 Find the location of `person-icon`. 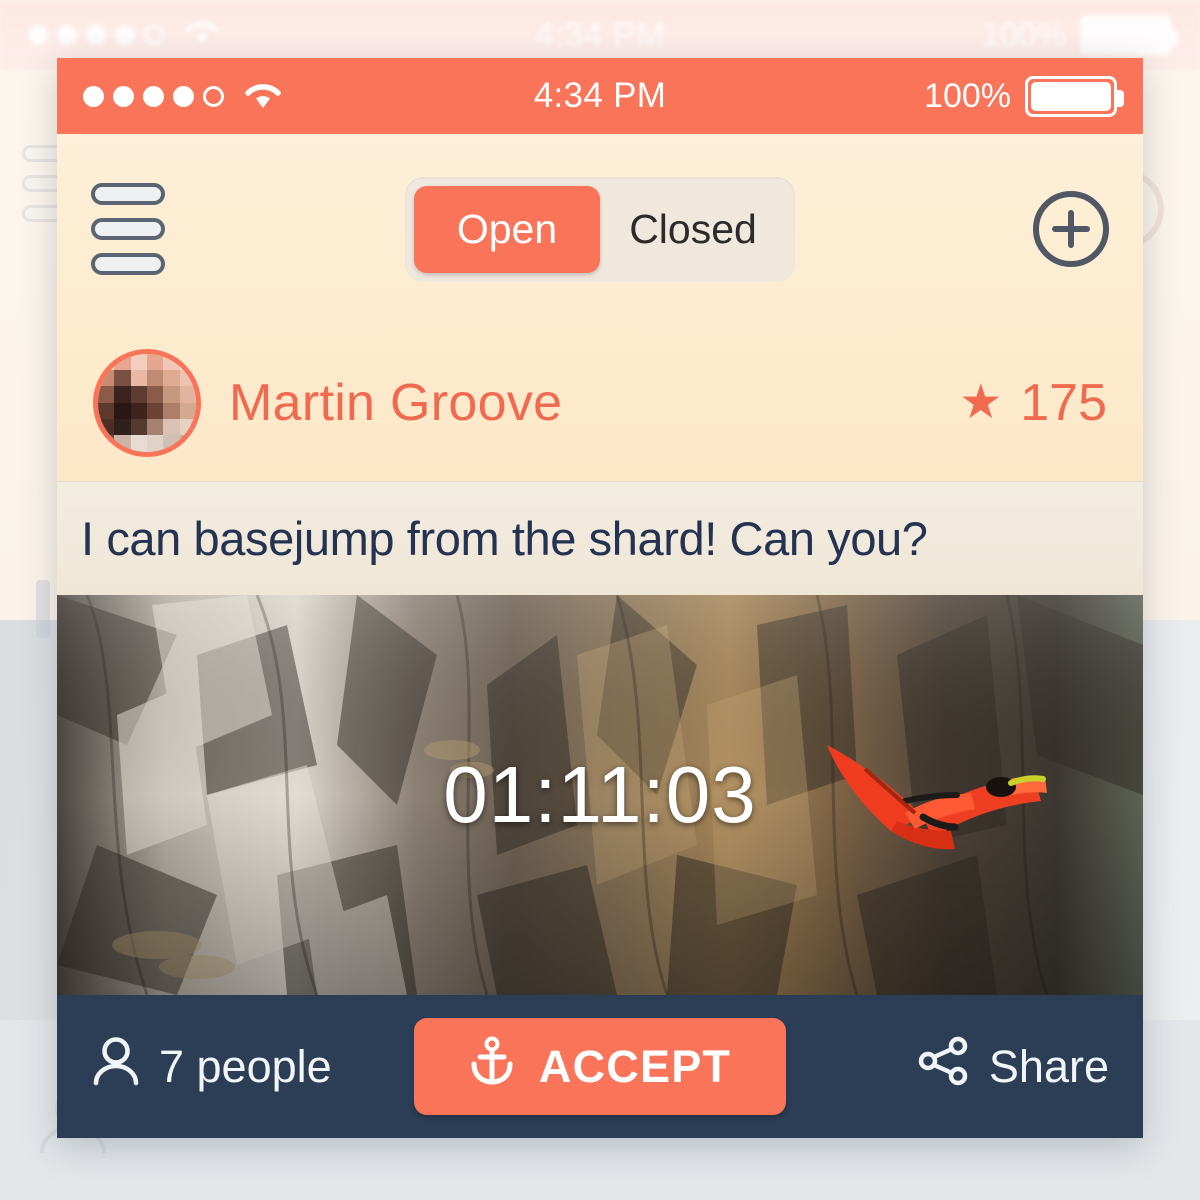

person-icon is located at coordinates (116, 1066).